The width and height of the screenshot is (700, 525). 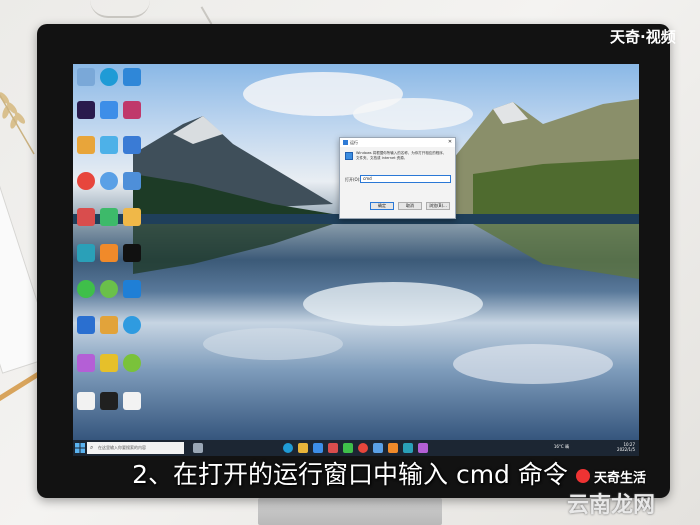 I want to click on wps-icon, so click(x=86, y=217).